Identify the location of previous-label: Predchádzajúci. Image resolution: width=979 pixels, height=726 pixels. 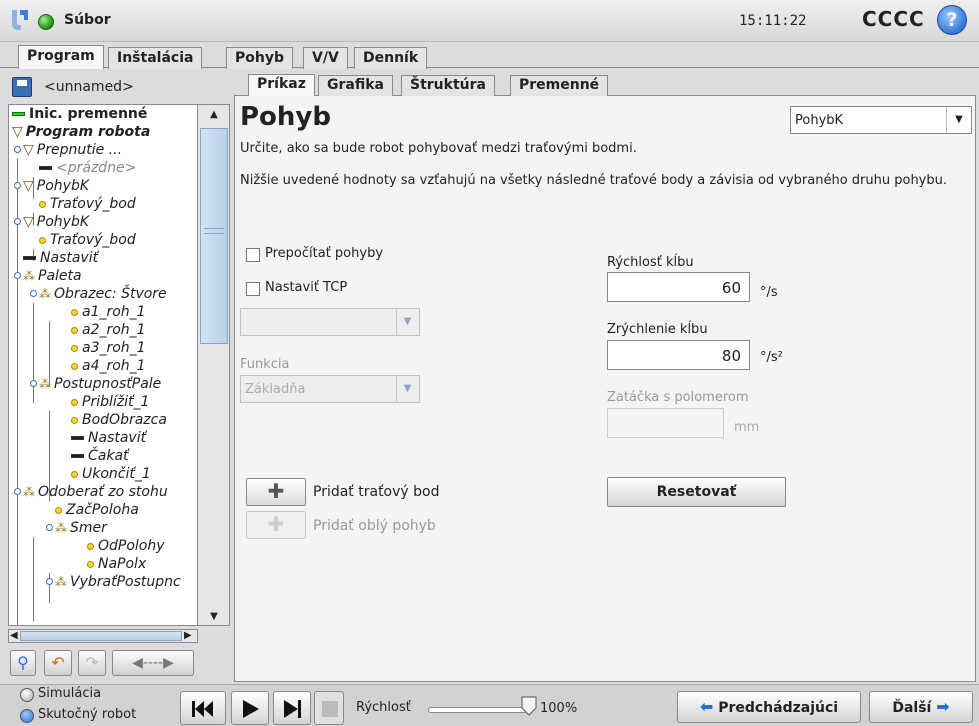
(778, 708).